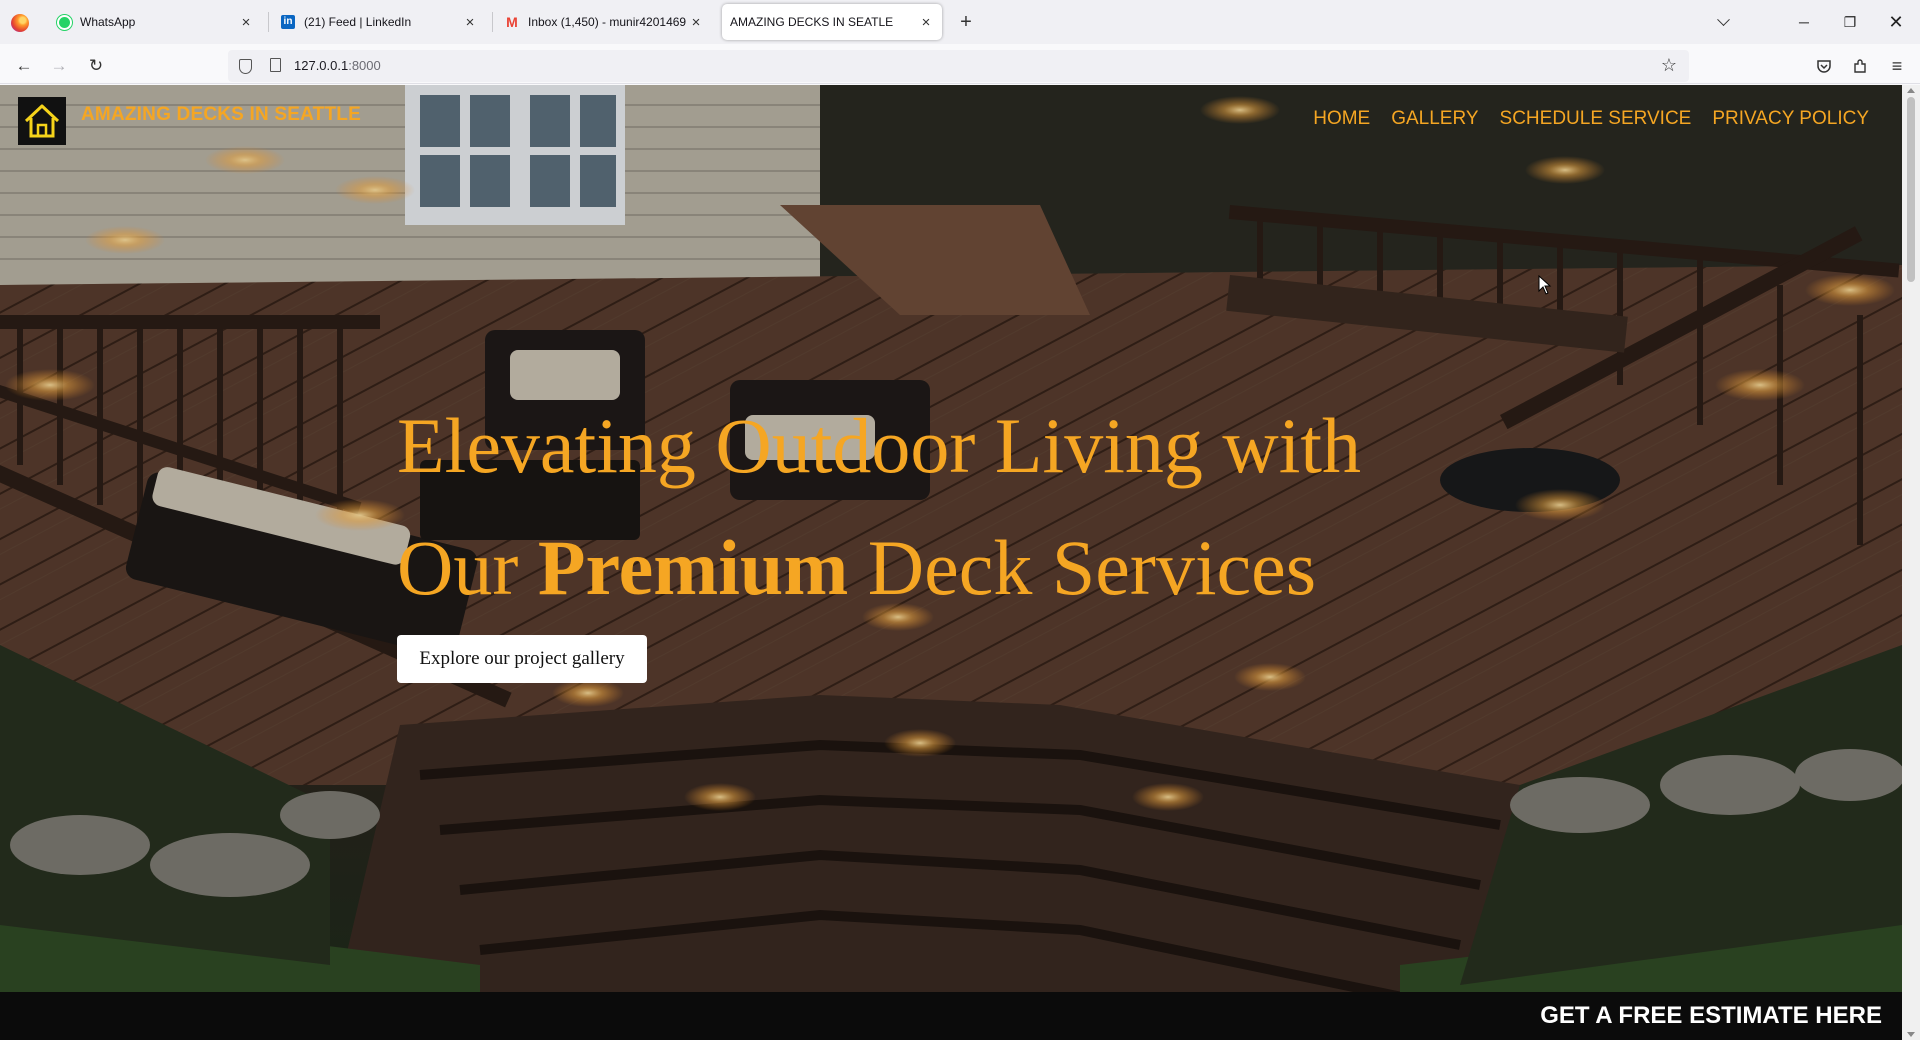 Image resolution: width=1920 pixels, height=1040 pixels. Describe the element at coordinates (1082, 567) in the screenshot. I see `headline-line-2-end: Deck Services` at that location.